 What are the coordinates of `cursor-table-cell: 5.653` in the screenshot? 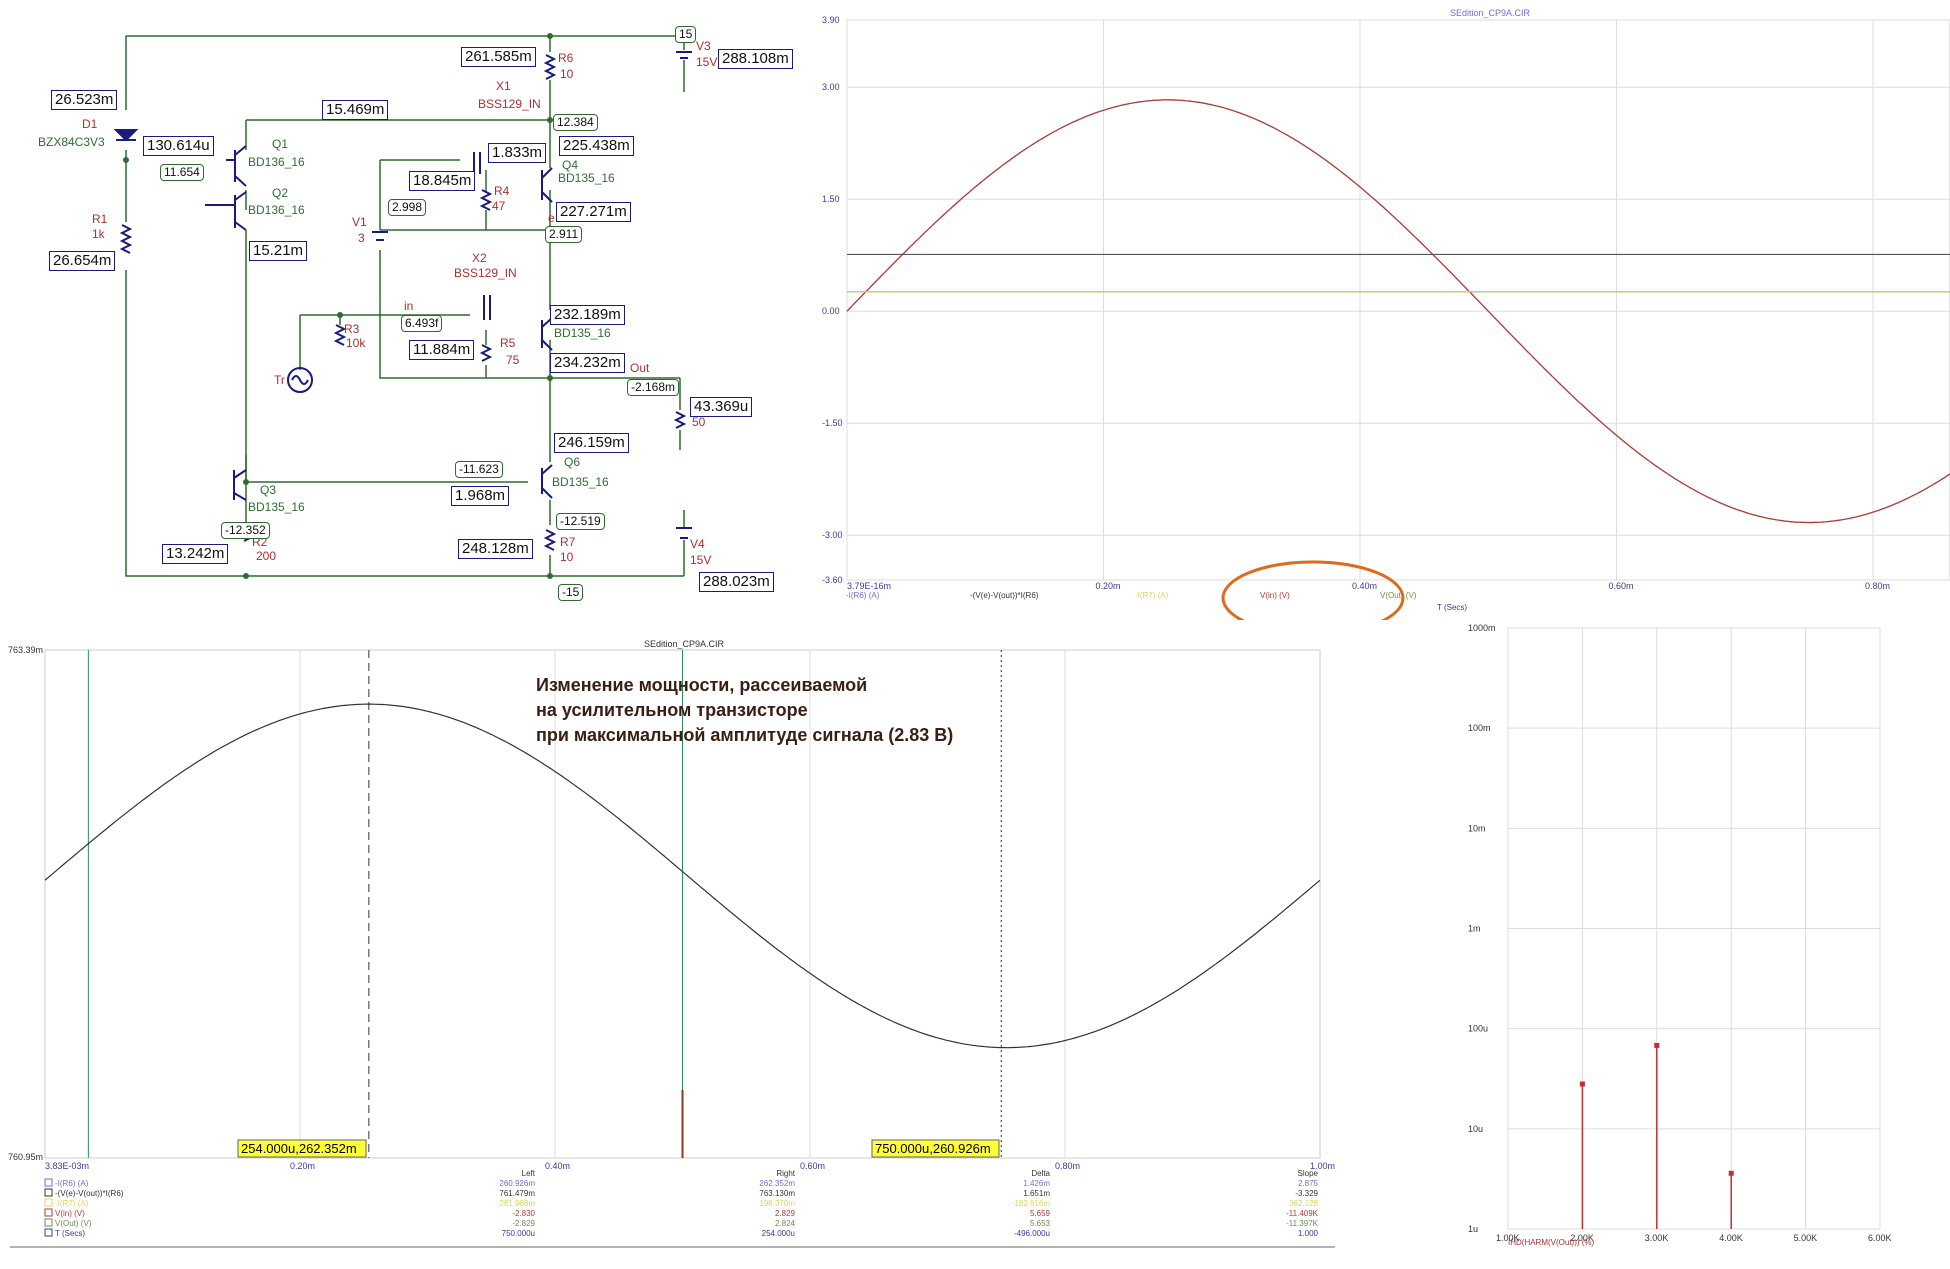 It's located at (1040, 1223).